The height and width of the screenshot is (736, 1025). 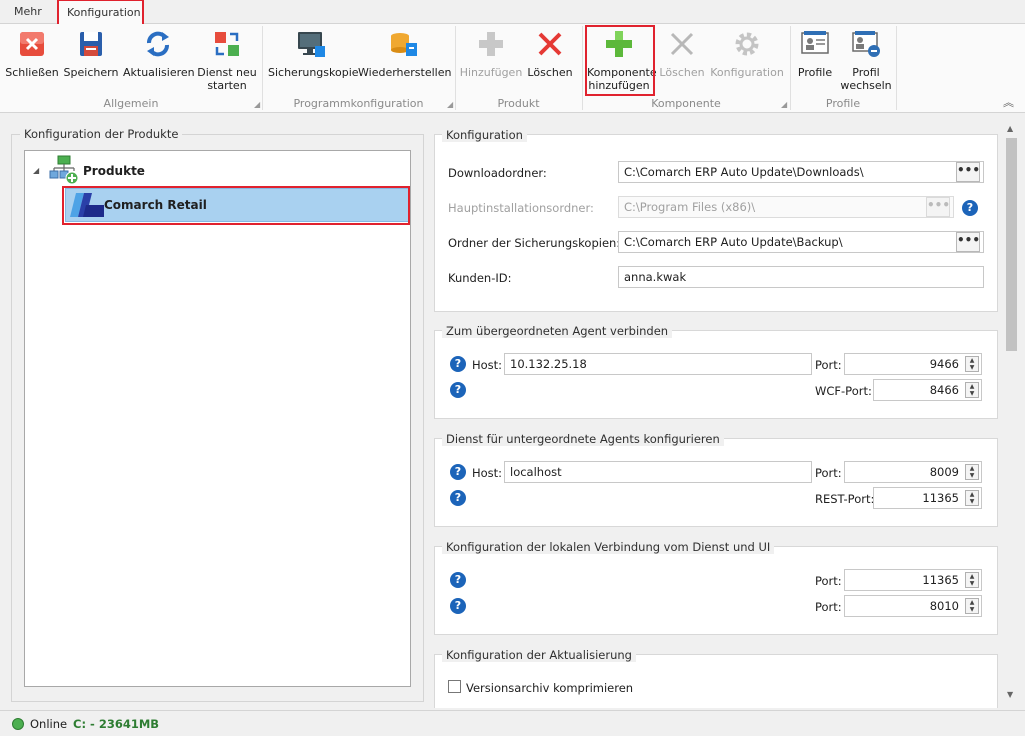 I want to click on product-delete-button: Löschen, so click(x=550, y=63).